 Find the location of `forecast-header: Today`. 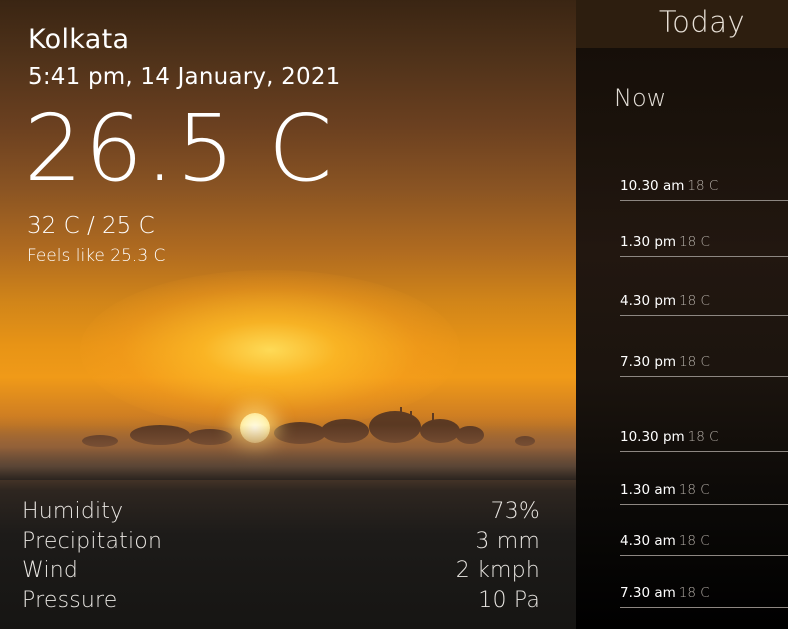

forecast-header: Today is located at coordinates (682, 24).